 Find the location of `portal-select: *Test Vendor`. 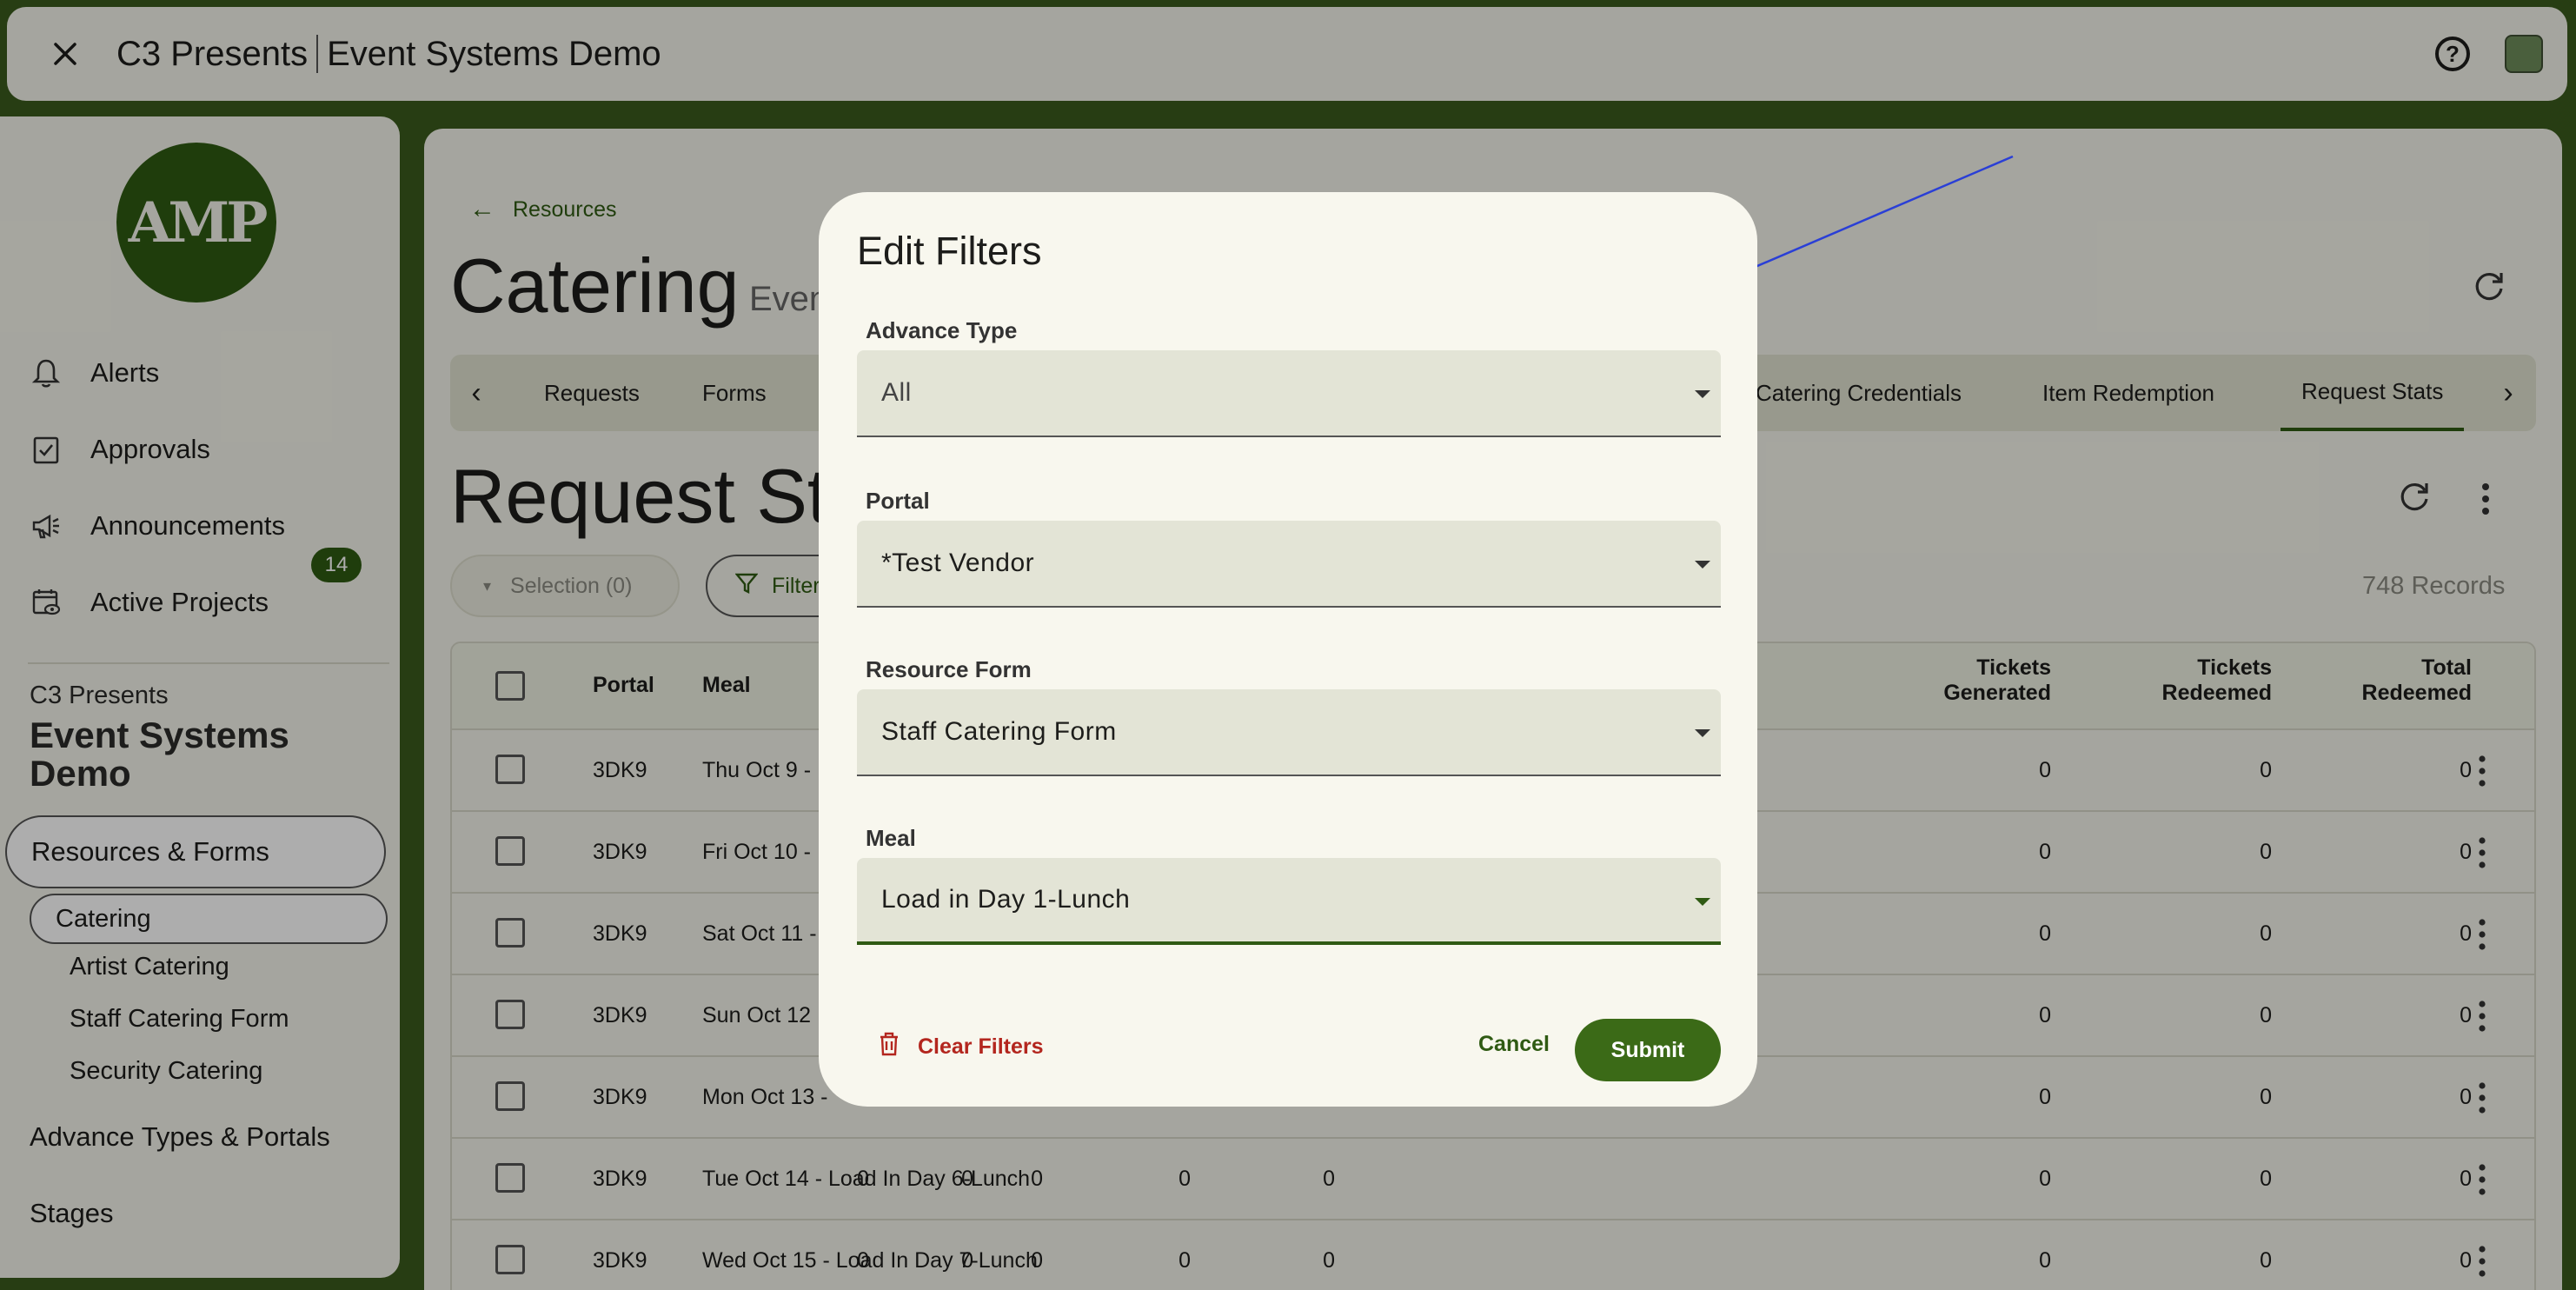

portal-select: *Test Vendor is located at coordinates (1289, 564).